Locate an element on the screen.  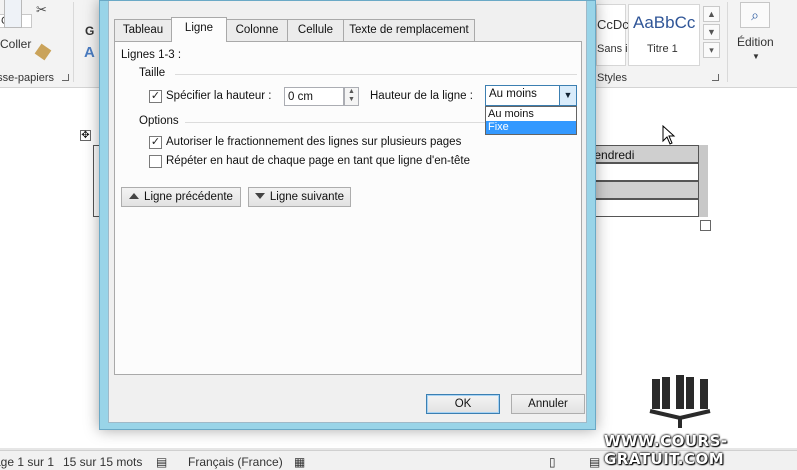
table-move-handle-icon: ✥ is located at coordinates (85, 135).